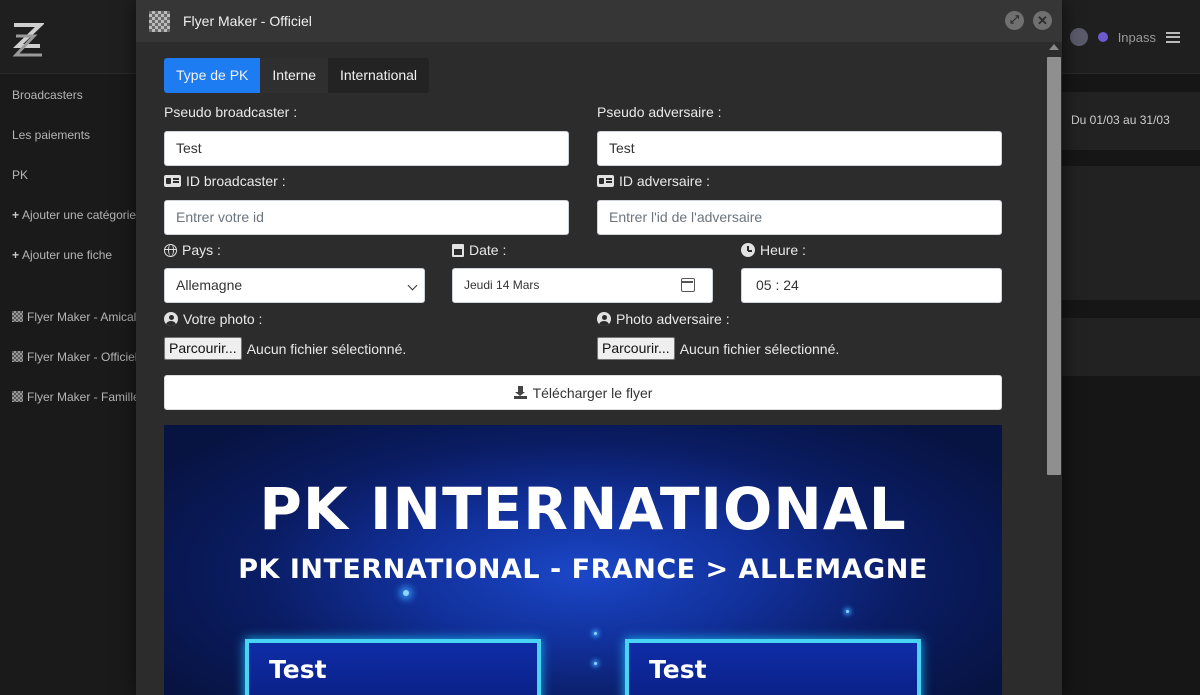 This screenshot has width=1200, height=695. Describe the element at coordinates (209, 285) in the screenshot. I see `country-select-value: Allemagne` at that location.